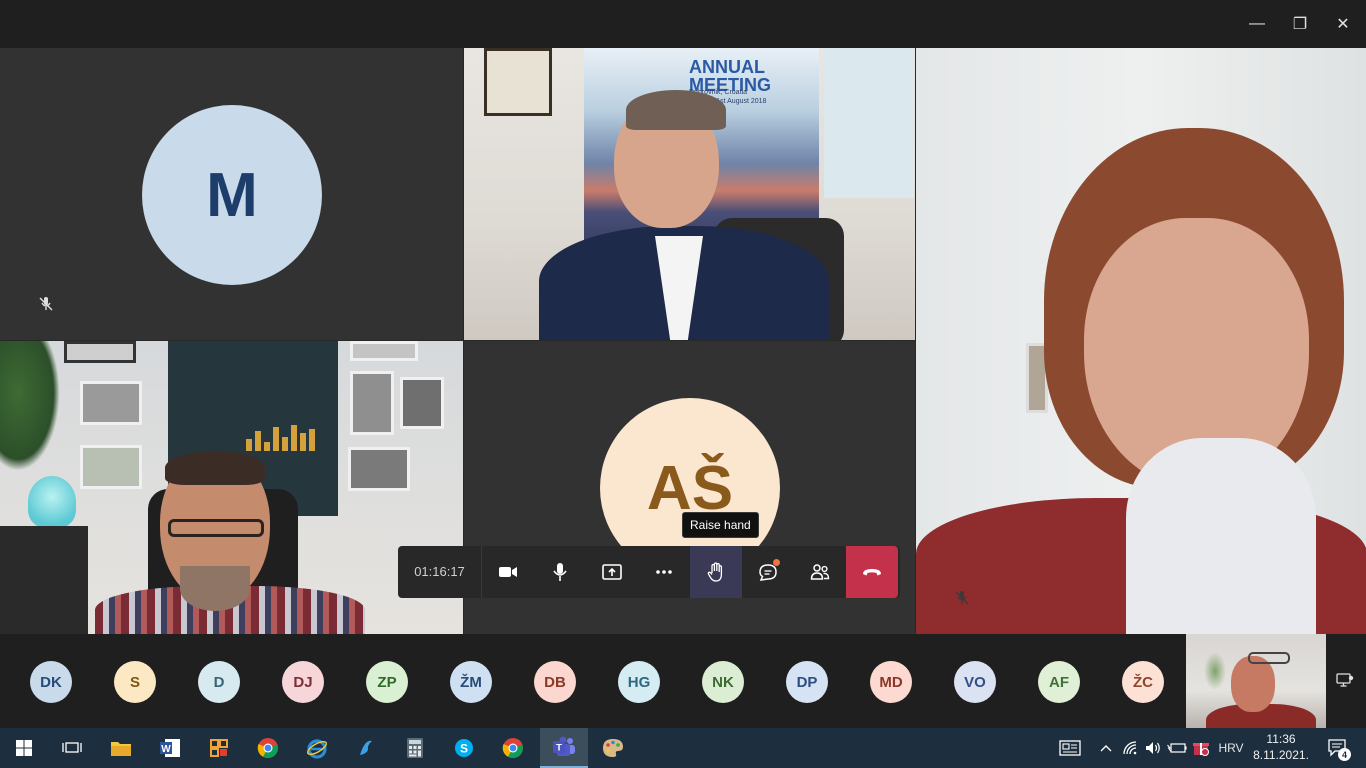 This screenshot has width=1366, height=768. I want to click on notification-count-badge: 4, so click(1344, 754).